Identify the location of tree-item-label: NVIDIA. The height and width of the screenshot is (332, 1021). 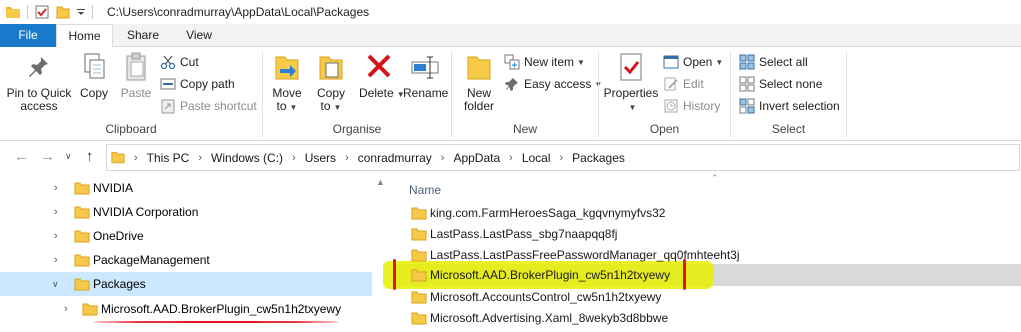
(113, 188).